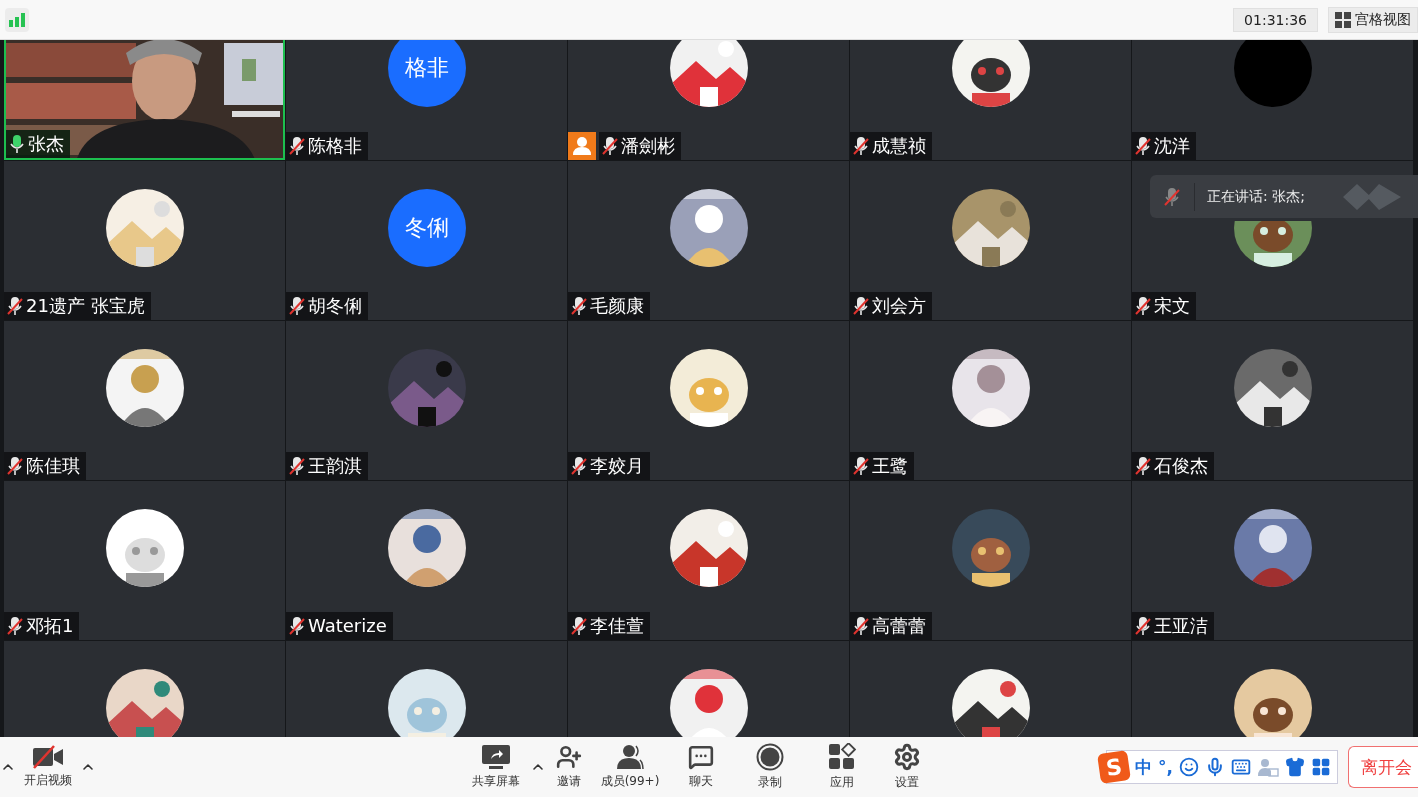 The height and width of the screenshot is (797, 1418). I want to click on signal-icon, so click(17, 19).